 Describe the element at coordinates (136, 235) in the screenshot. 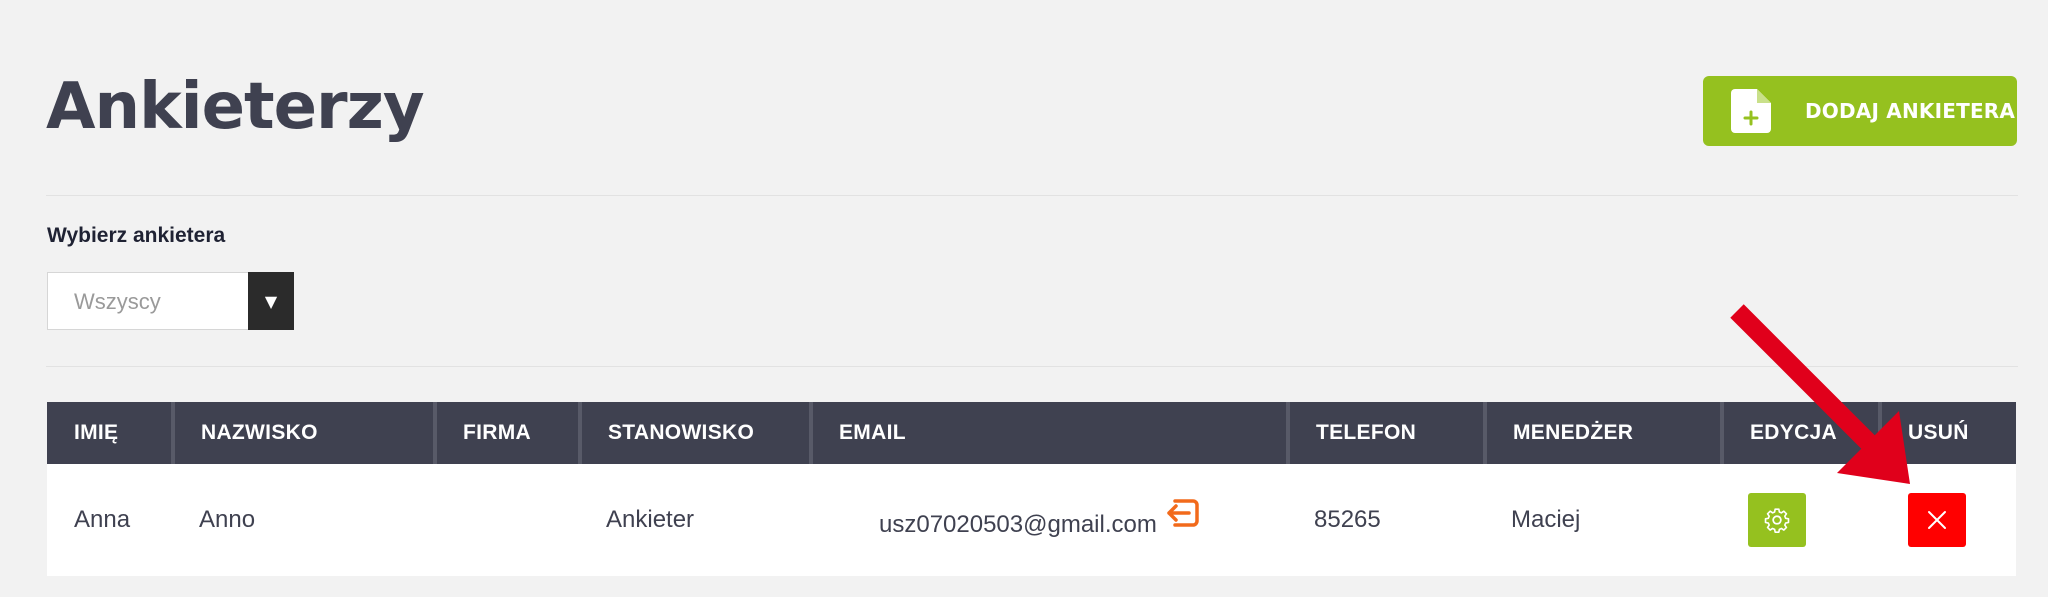

I see `filter-label: Wybierz ankietera` at that location.